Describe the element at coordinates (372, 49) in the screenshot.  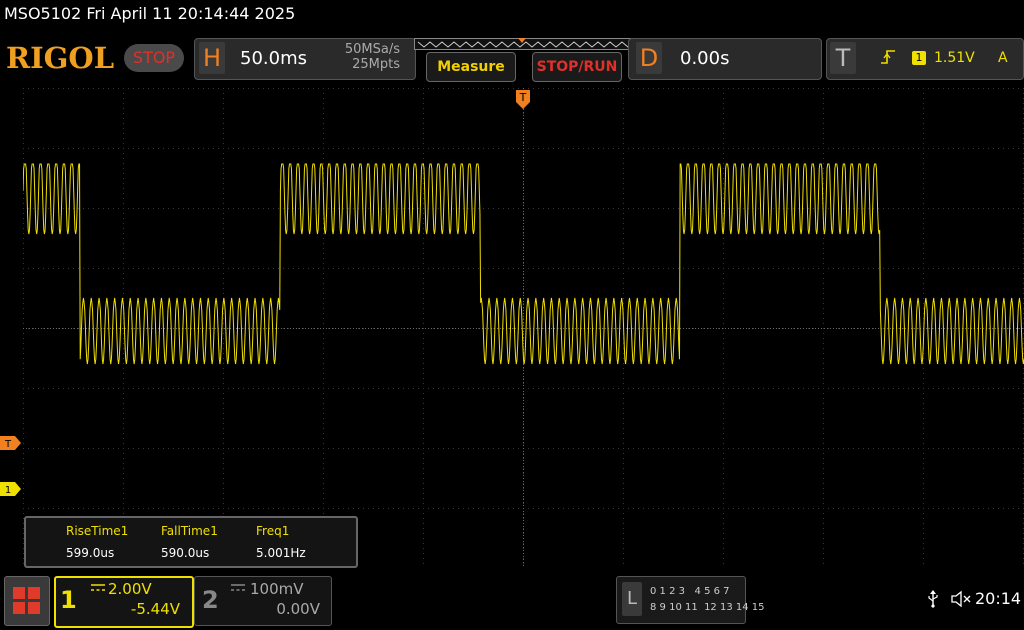
I see `sample-rate: 50MSa/s` at that location.